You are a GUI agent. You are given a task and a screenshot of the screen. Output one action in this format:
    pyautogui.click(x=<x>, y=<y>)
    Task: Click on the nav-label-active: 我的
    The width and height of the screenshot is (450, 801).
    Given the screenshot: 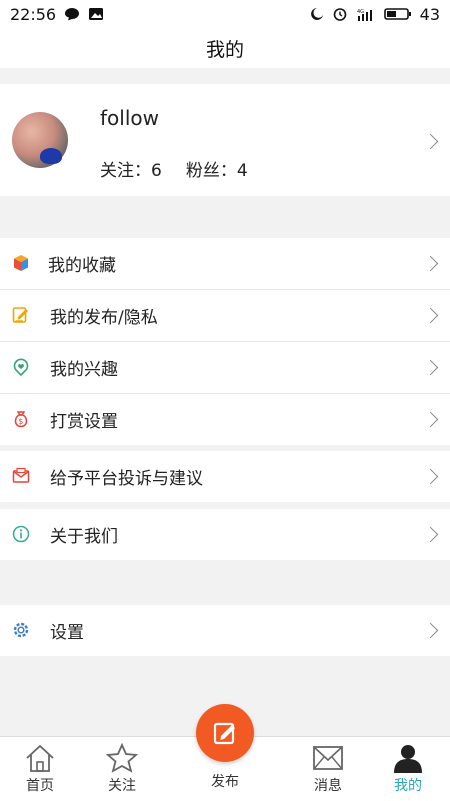 What is the action you would take?
    pyautogui.click(x=408, y=786)
    